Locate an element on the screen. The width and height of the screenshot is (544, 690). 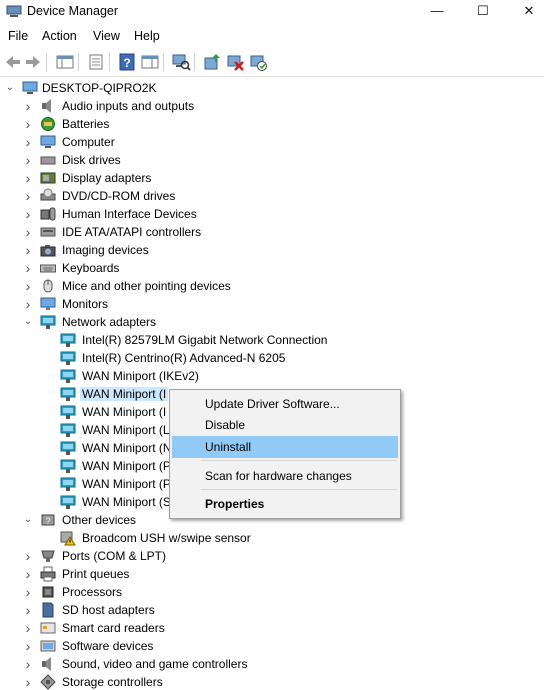
tree-category: › Audio inputs and outputs is located at coordinates (270, 106).